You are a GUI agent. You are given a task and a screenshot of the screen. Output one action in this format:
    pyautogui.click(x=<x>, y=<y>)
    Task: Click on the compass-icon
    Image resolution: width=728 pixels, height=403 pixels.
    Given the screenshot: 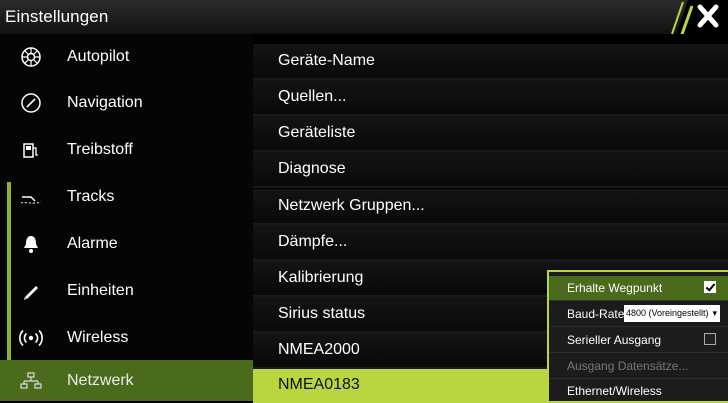 What is the action you would take?
    pyautogui.click(x=31, y=103)
    